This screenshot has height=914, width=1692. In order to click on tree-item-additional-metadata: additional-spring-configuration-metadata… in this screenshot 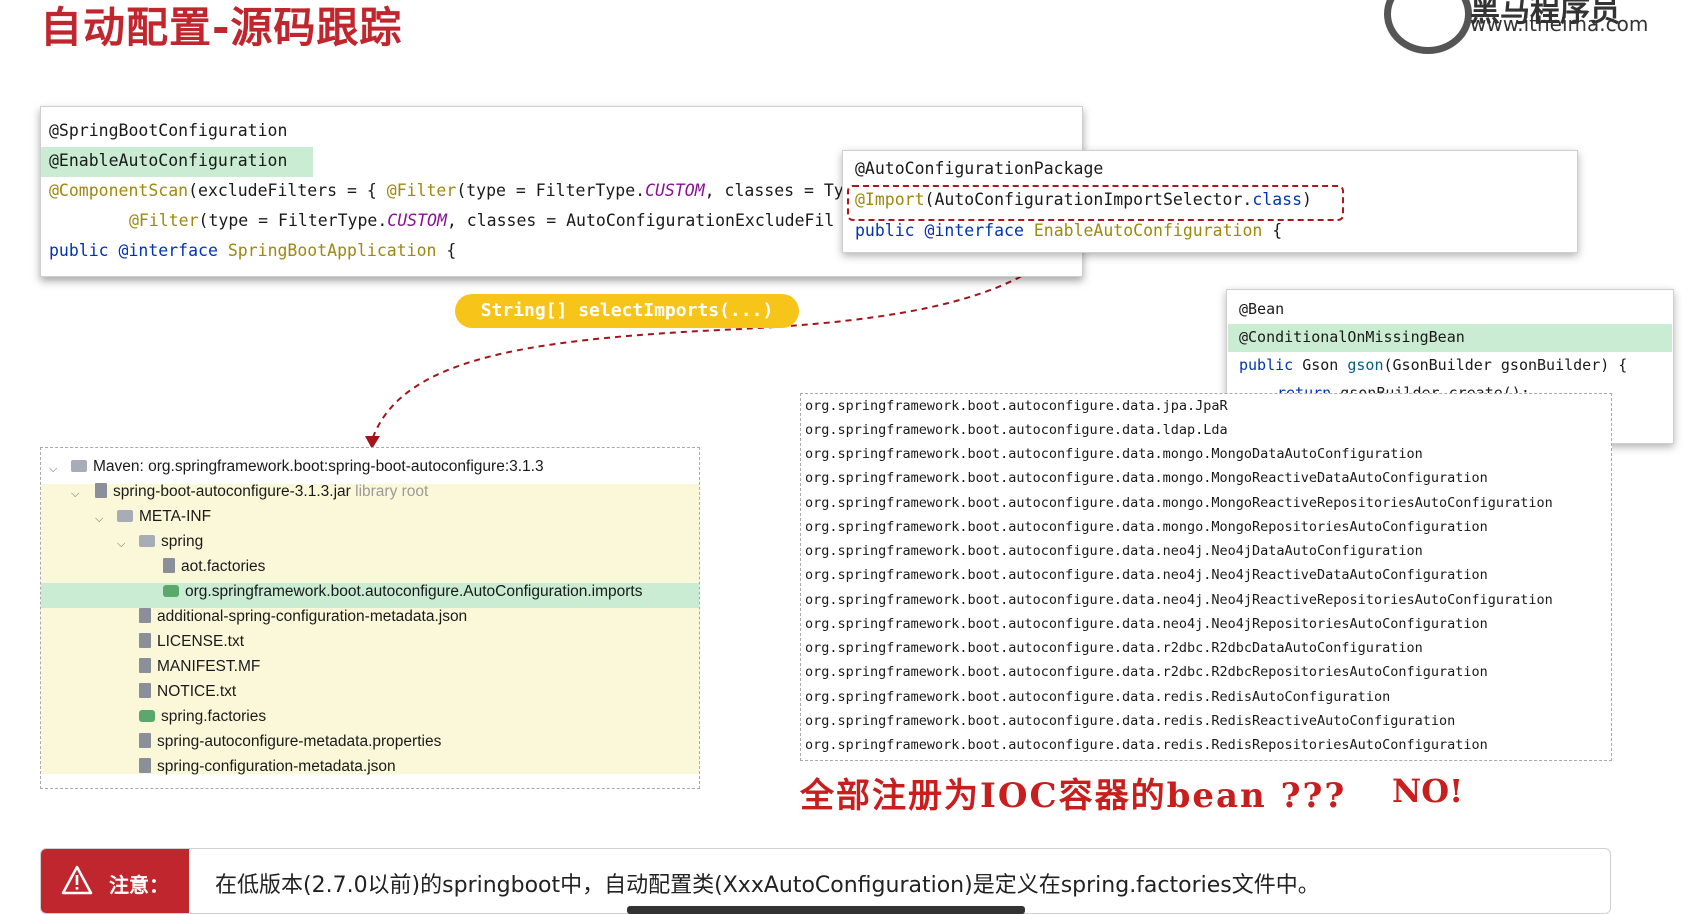, I will do `click(303, 617)`.